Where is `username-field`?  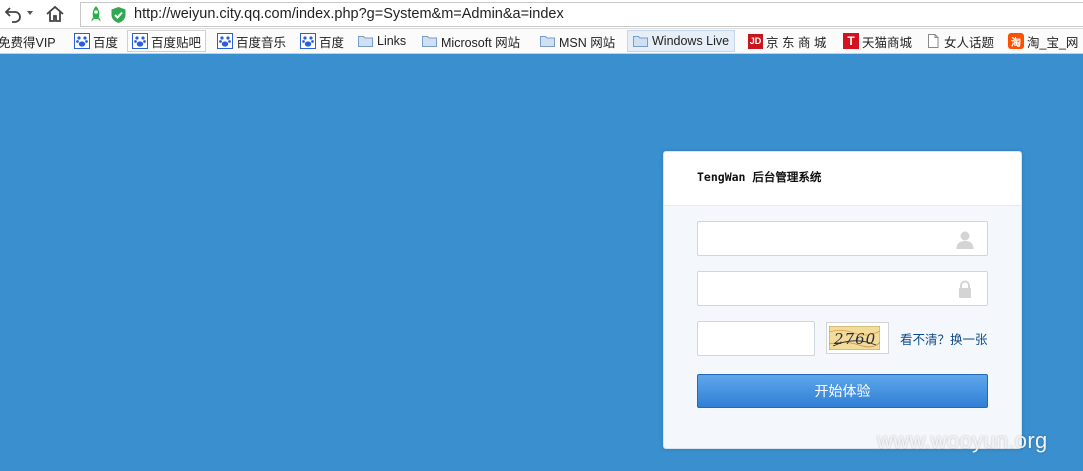
username-field is located at coordinates (842, 238).